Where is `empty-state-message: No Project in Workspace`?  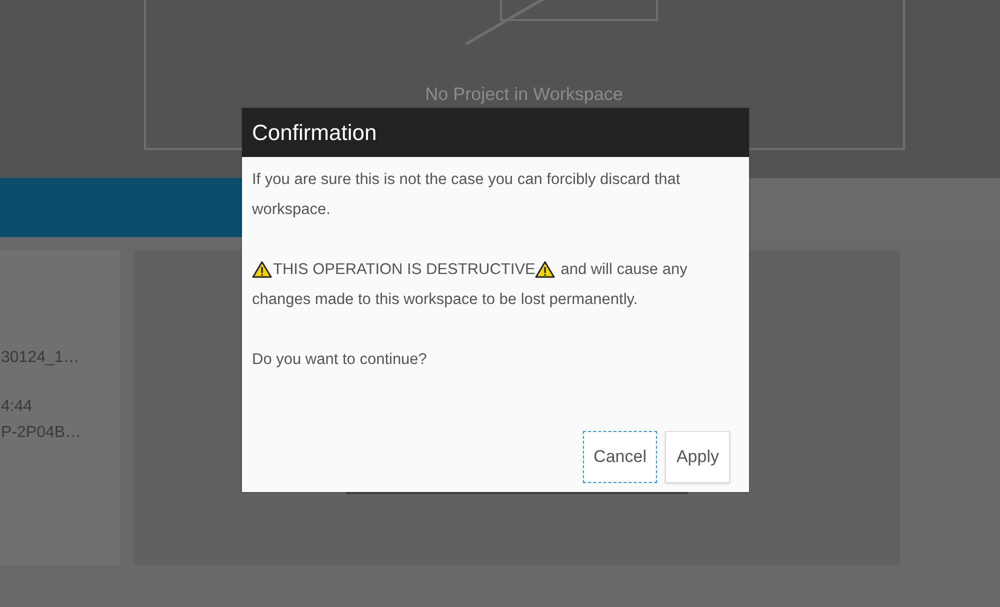 empty-state-message: No Project in Workspace is located at coordinates (524, 94).